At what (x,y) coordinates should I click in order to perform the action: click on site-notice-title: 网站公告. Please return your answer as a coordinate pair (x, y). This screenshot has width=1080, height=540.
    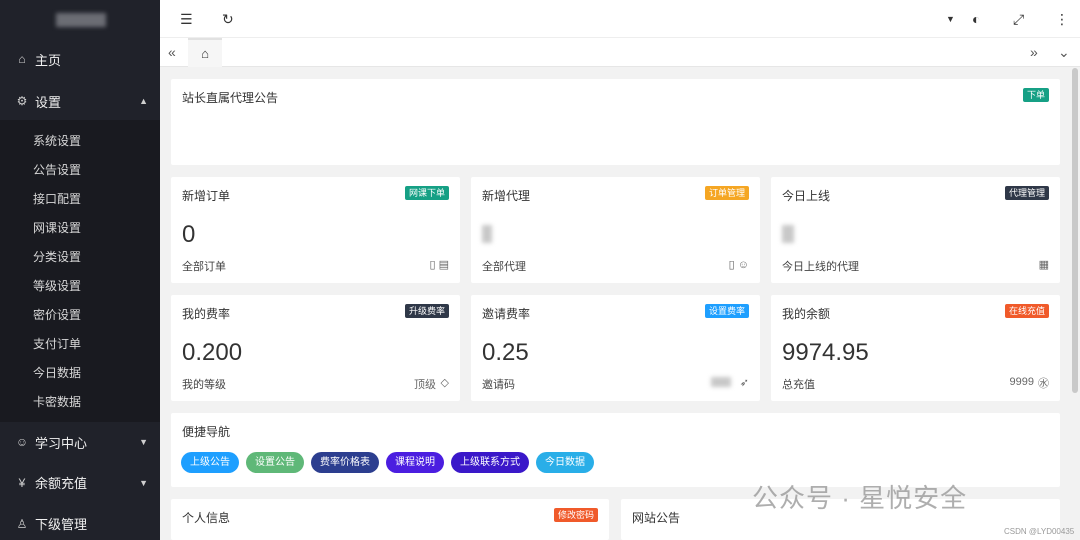
    Looking at the image, I should click on (656, 518).